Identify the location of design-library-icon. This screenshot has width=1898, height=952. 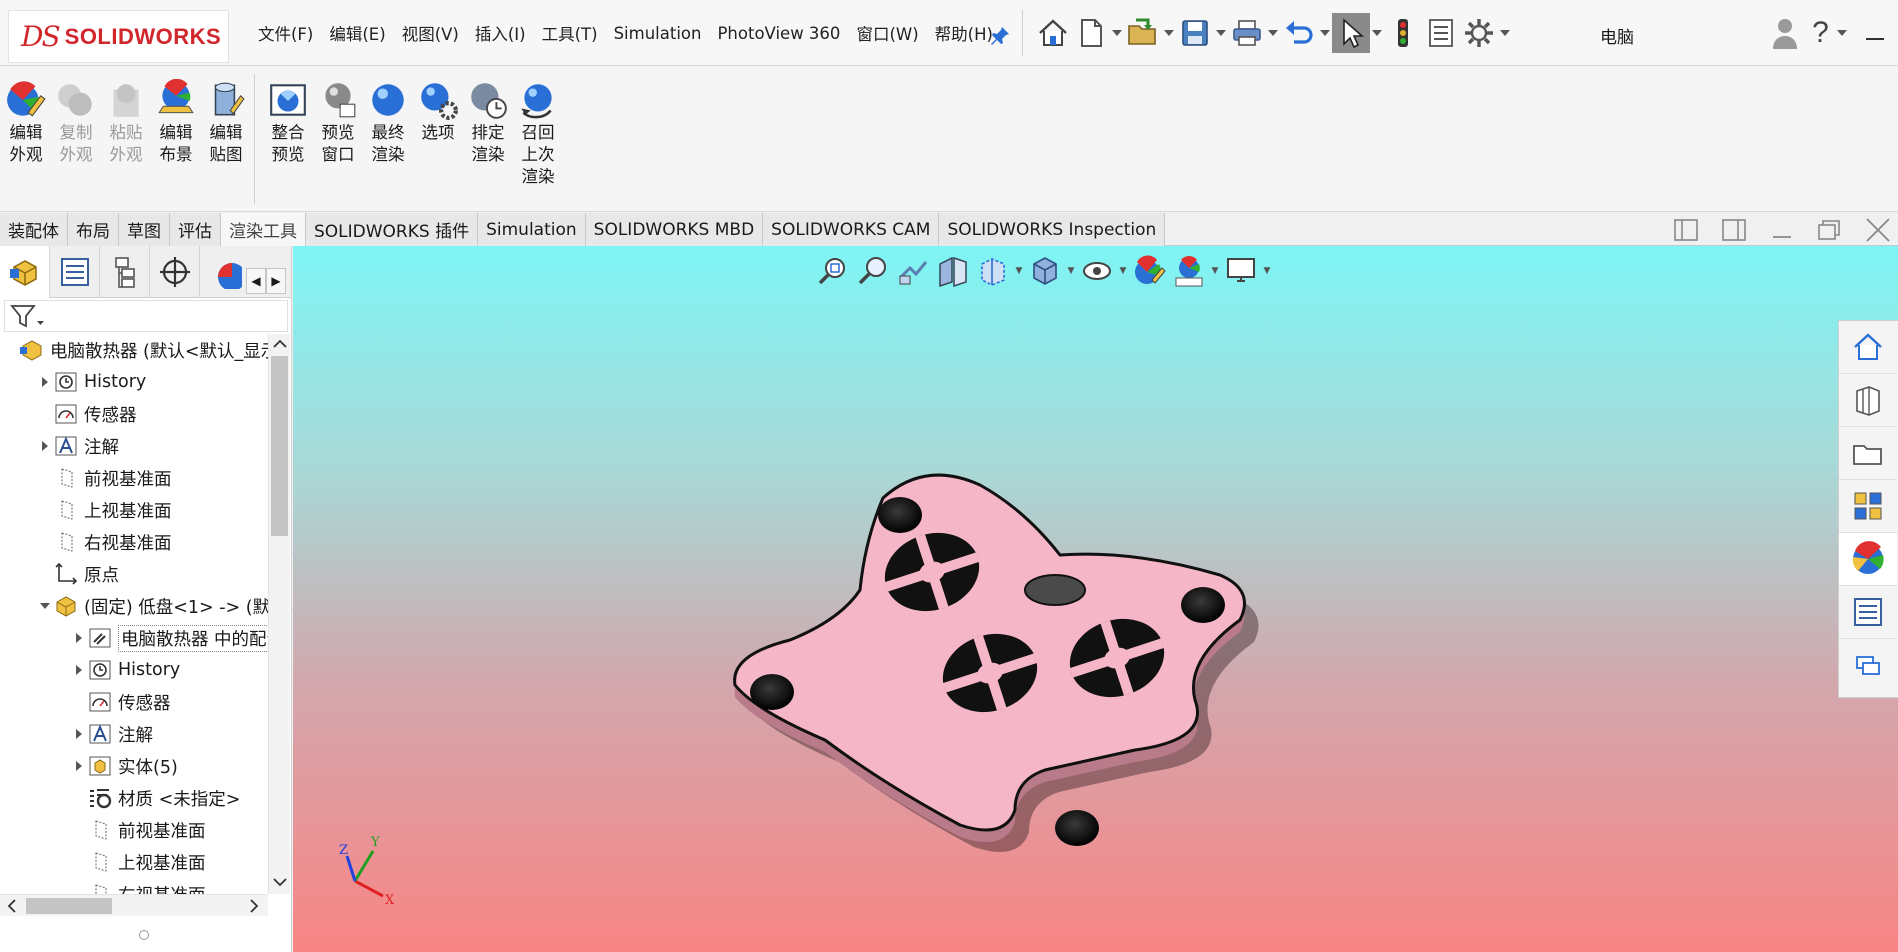
(1868, 400).